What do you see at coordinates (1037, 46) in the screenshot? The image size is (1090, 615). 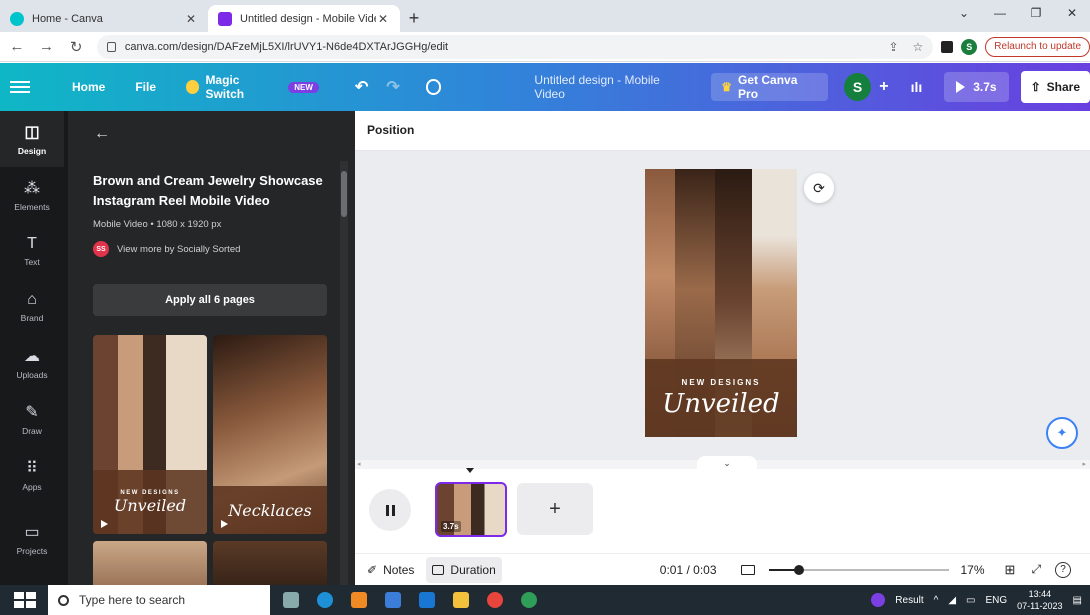 I see `relaunch-button: Relaunch to update` at bounding box center [1037, 46].